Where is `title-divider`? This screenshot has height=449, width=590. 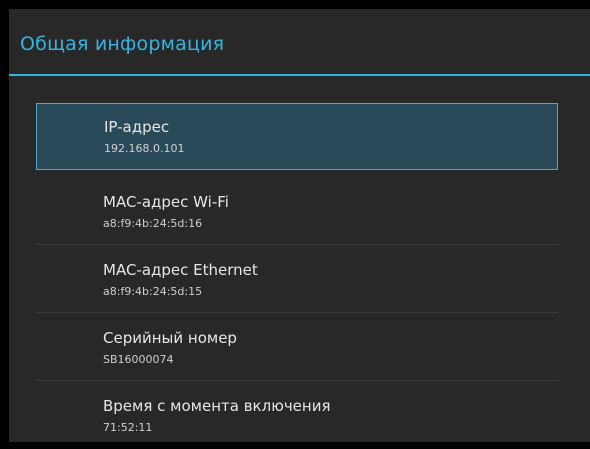 title-divider is located at coordinates (299, 75).